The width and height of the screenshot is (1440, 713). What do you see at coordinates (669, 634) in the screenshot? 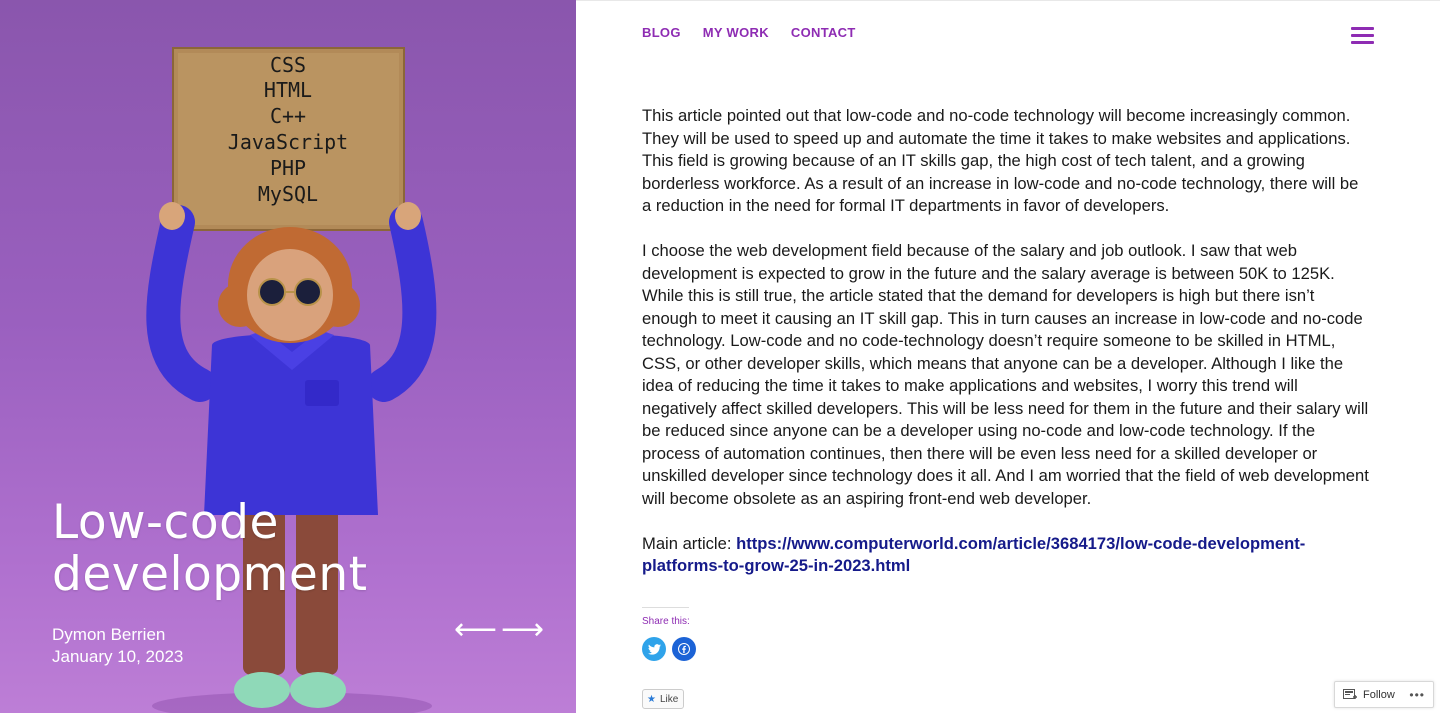
I see `share-section: Share this:` at bounding box center [669, 634].